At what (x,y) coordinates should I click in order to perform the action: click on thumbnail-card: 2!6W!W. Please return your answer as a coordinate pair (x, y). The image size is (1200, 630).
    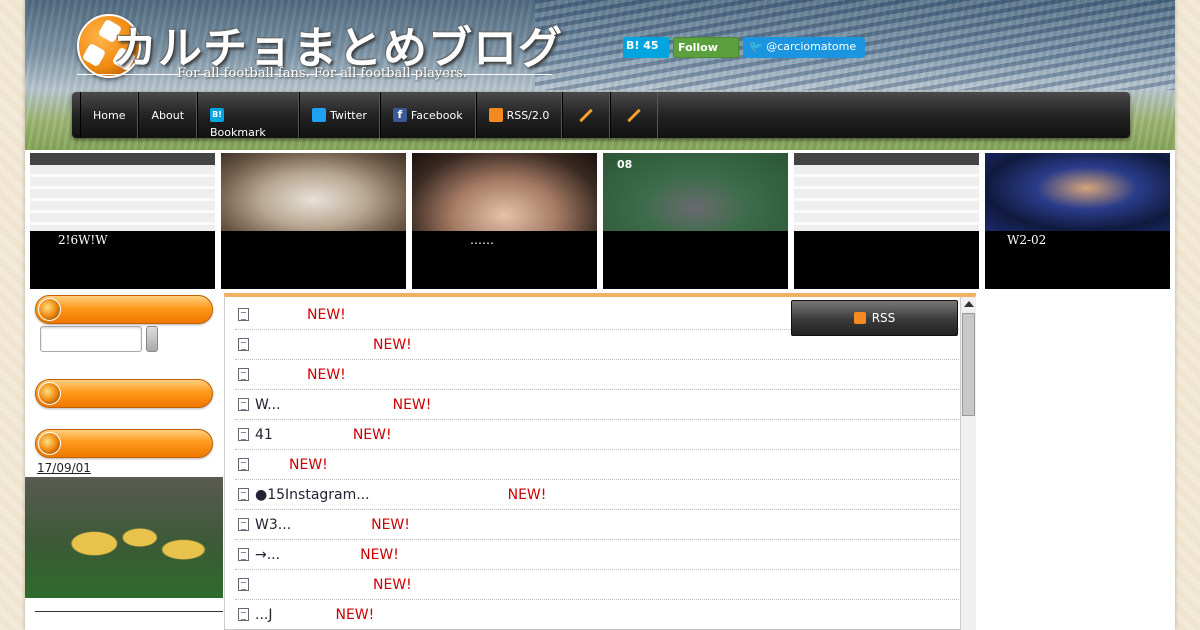
    Looking at the image, I should click on (122, 221).